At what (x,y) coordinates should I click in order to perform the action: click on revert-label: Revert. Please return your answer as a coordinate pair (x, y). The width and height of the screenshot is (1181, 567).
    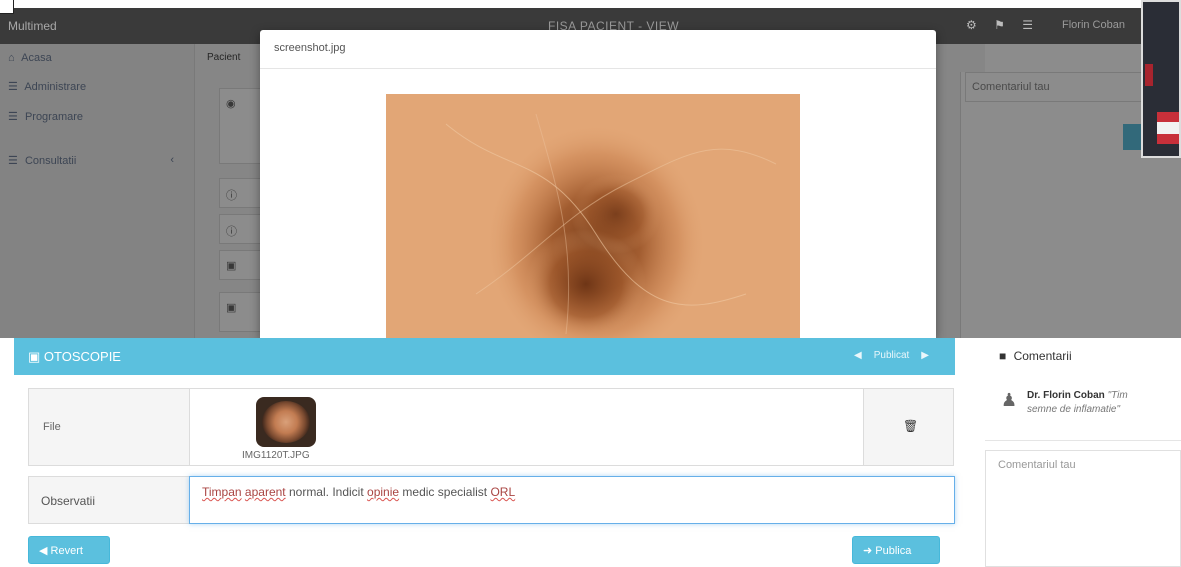
    Looking at the image, I should click on (66, 551).